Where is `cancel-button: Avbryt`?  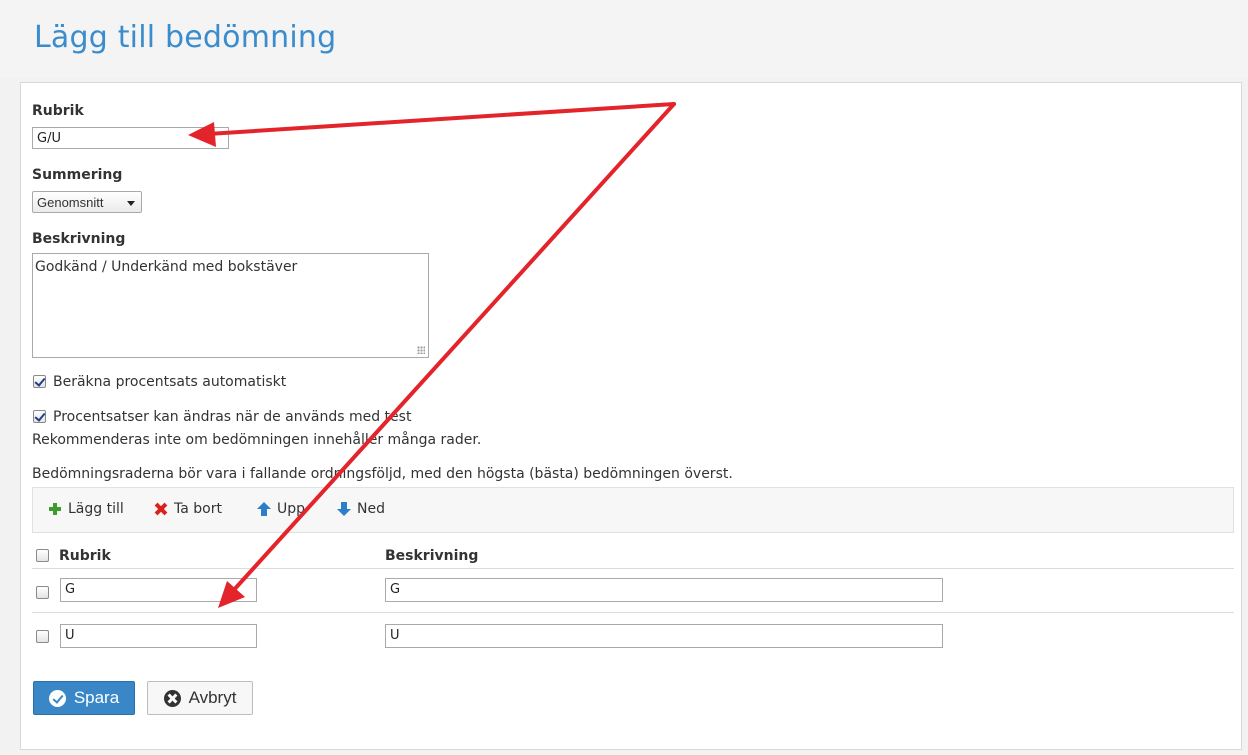
cancel-button: Avbryt is located at coordinates (200, 698).